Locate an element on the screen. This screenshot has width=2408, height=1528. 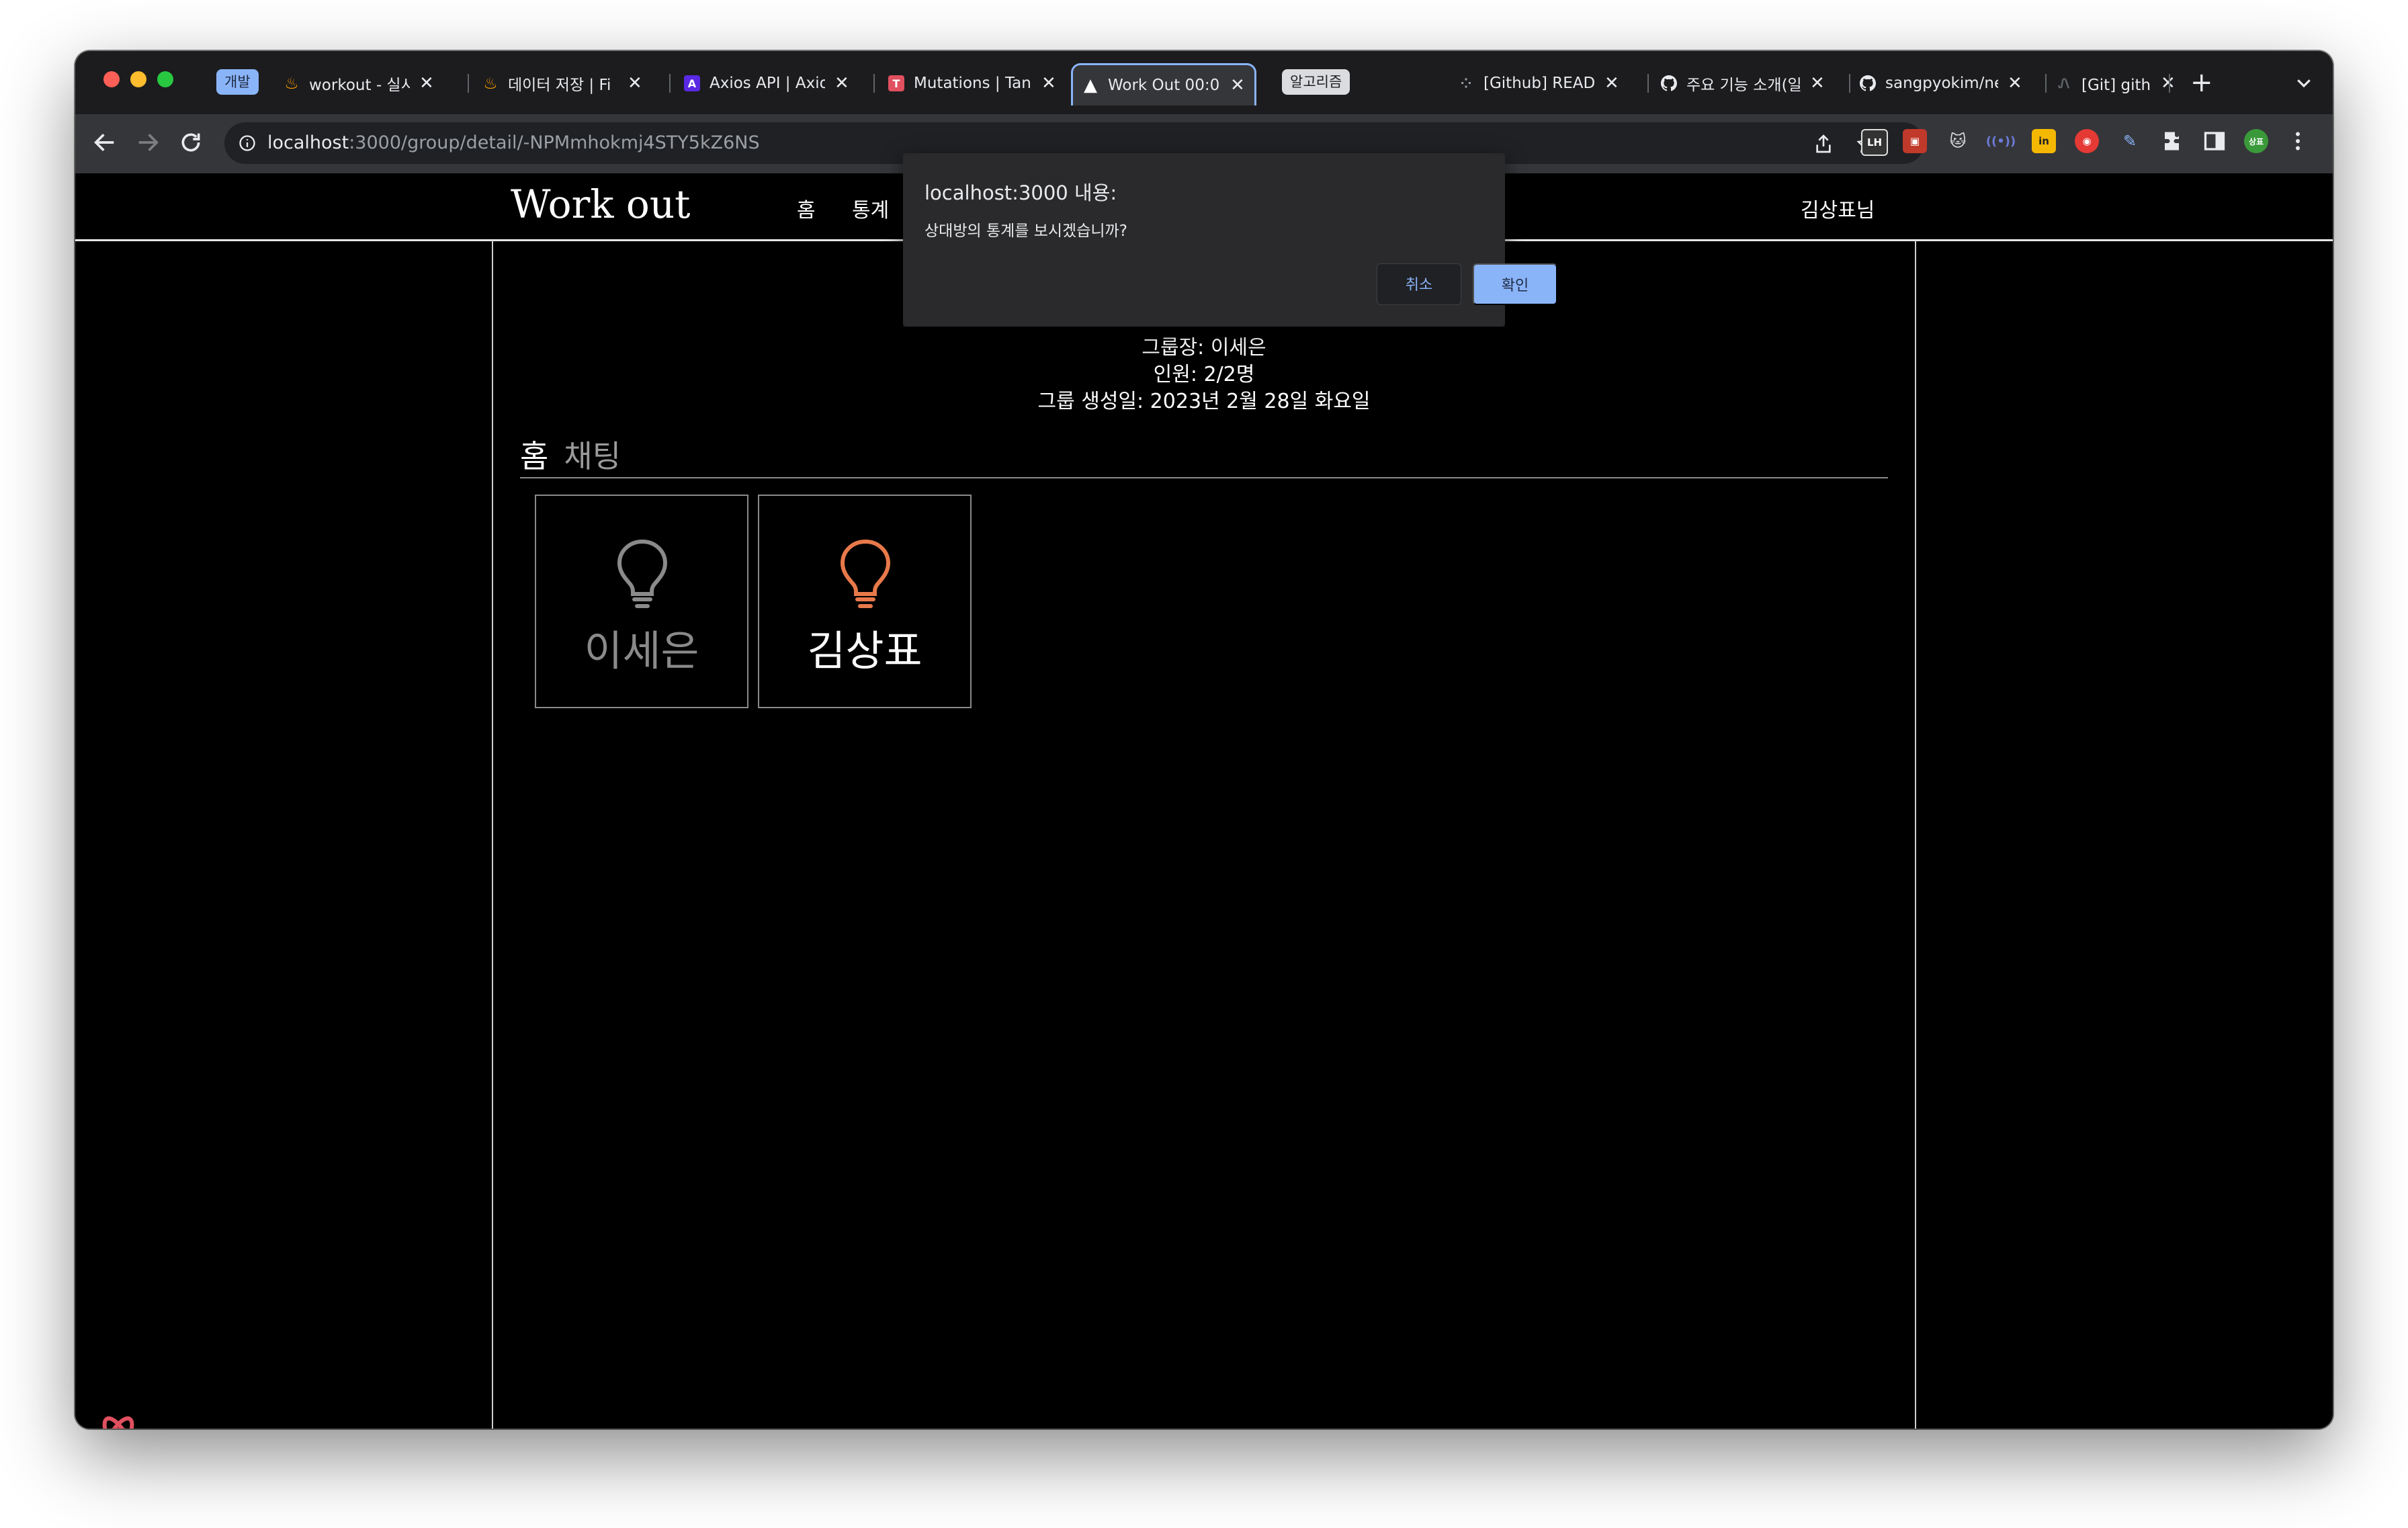
tab-title: Mutations | Tan is located at coordinates (972, 84).